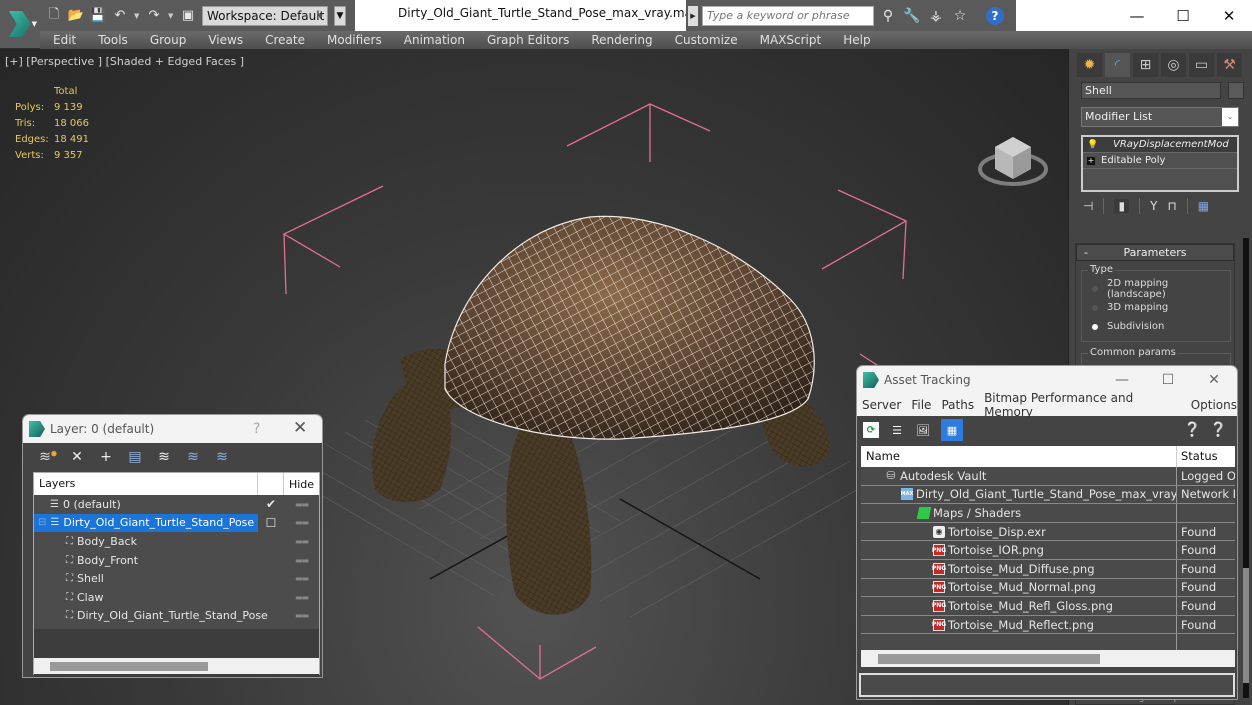 Image resolution: width=1252 pixels, height=705 pixels. What do you see at coordinates (176, 541) in the screenshot?
I see `object-row: ⛶ Body_Back ▬▬` at bounding box center [176, 541].